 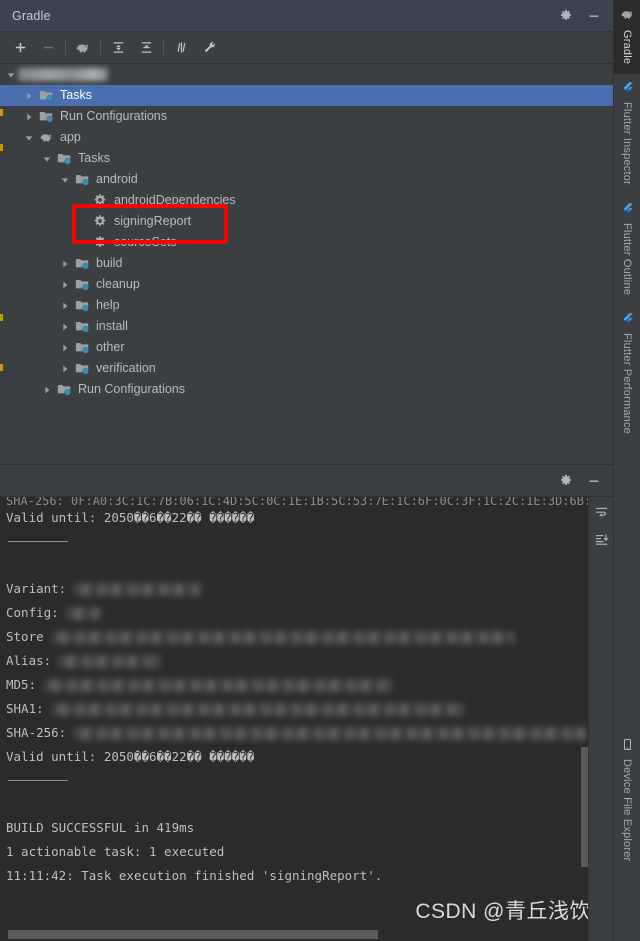 I want to click on console-redacted-line: MD5:, so click(x=297, y=685).